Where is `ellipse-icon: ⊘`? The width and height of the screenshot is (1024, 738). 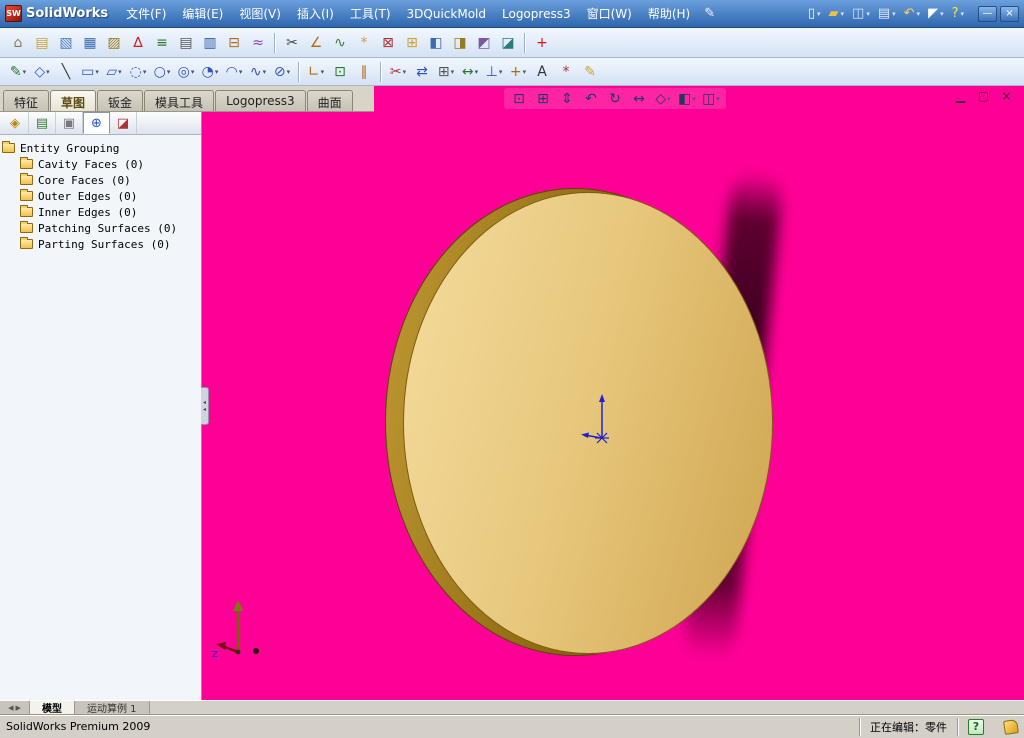
ellipse-icon: ⊘ is located at coordinates (282, 72).